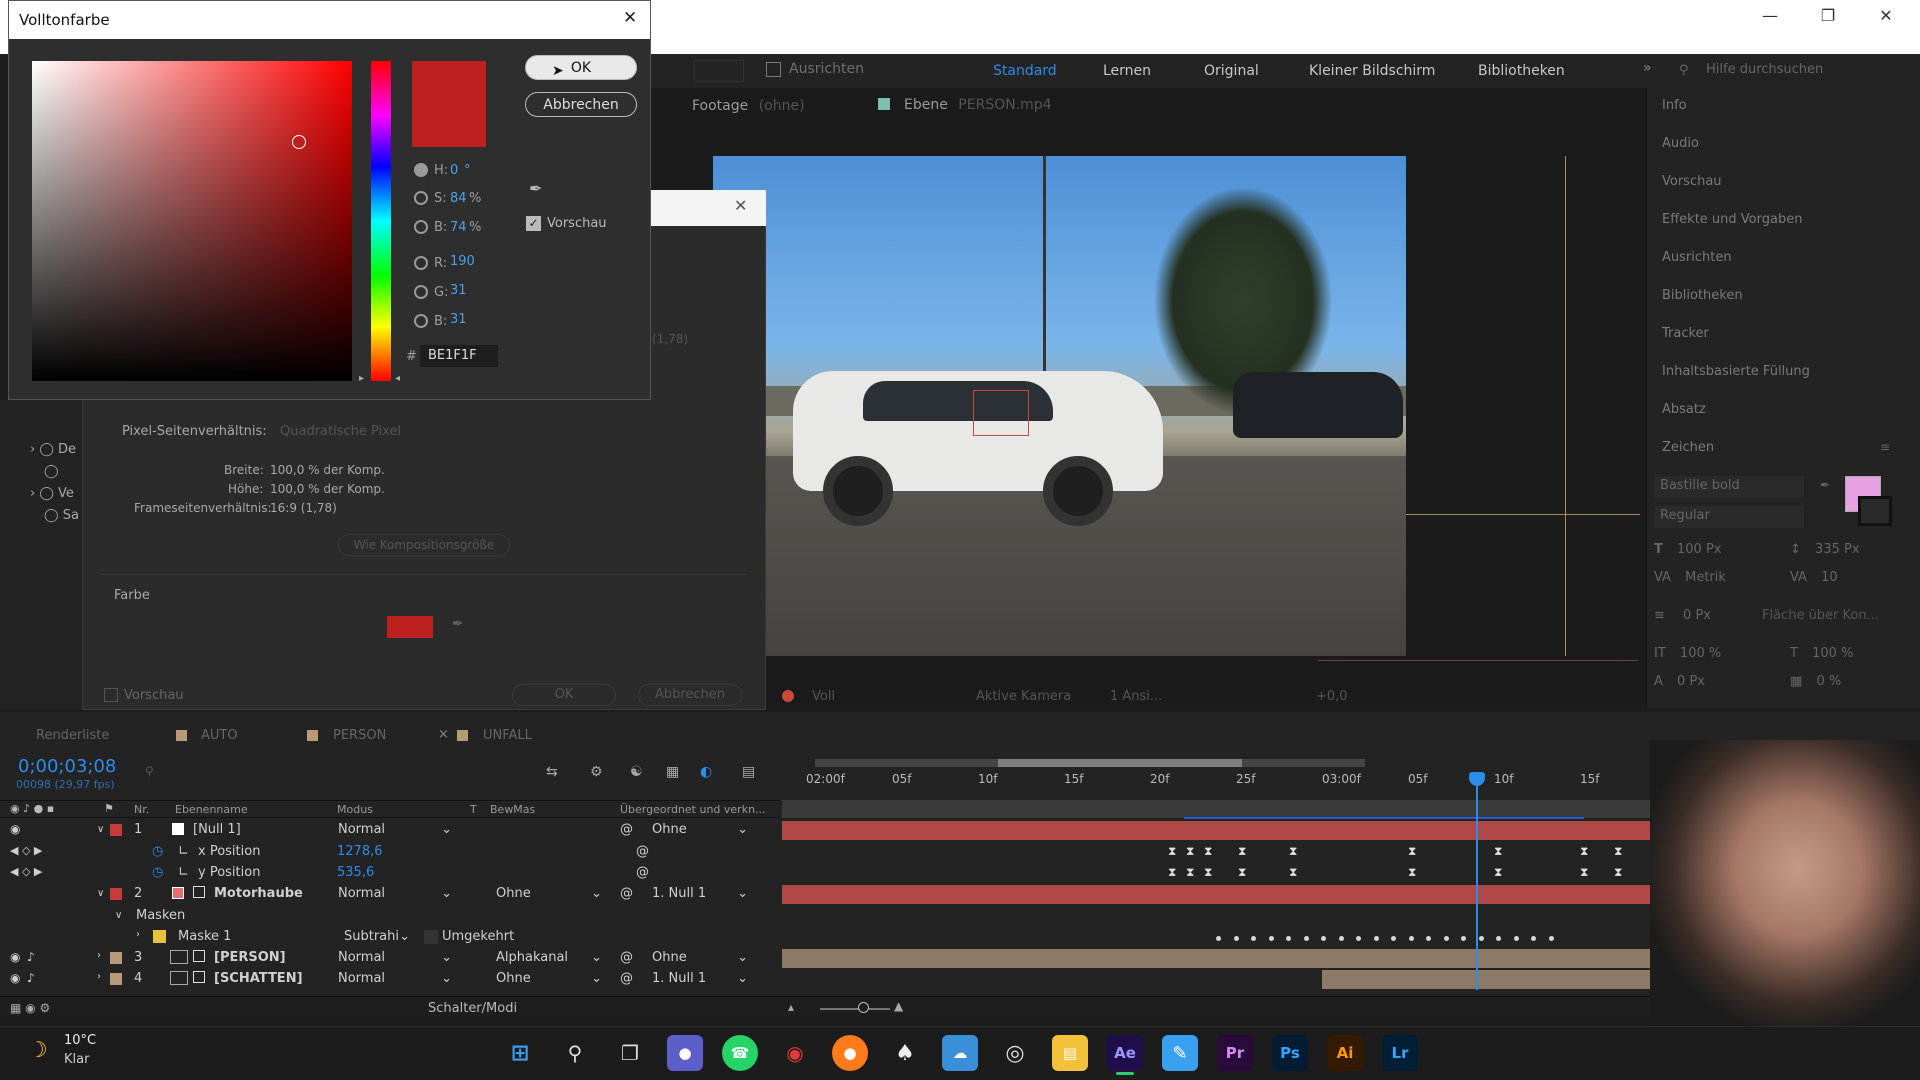 The height and width of the screenshot is (1080, 1920). What do you see at coordinates (250, 957) in the screenshot?
I see `layer-name: [PERSON]` at bounding box center [250, 957].